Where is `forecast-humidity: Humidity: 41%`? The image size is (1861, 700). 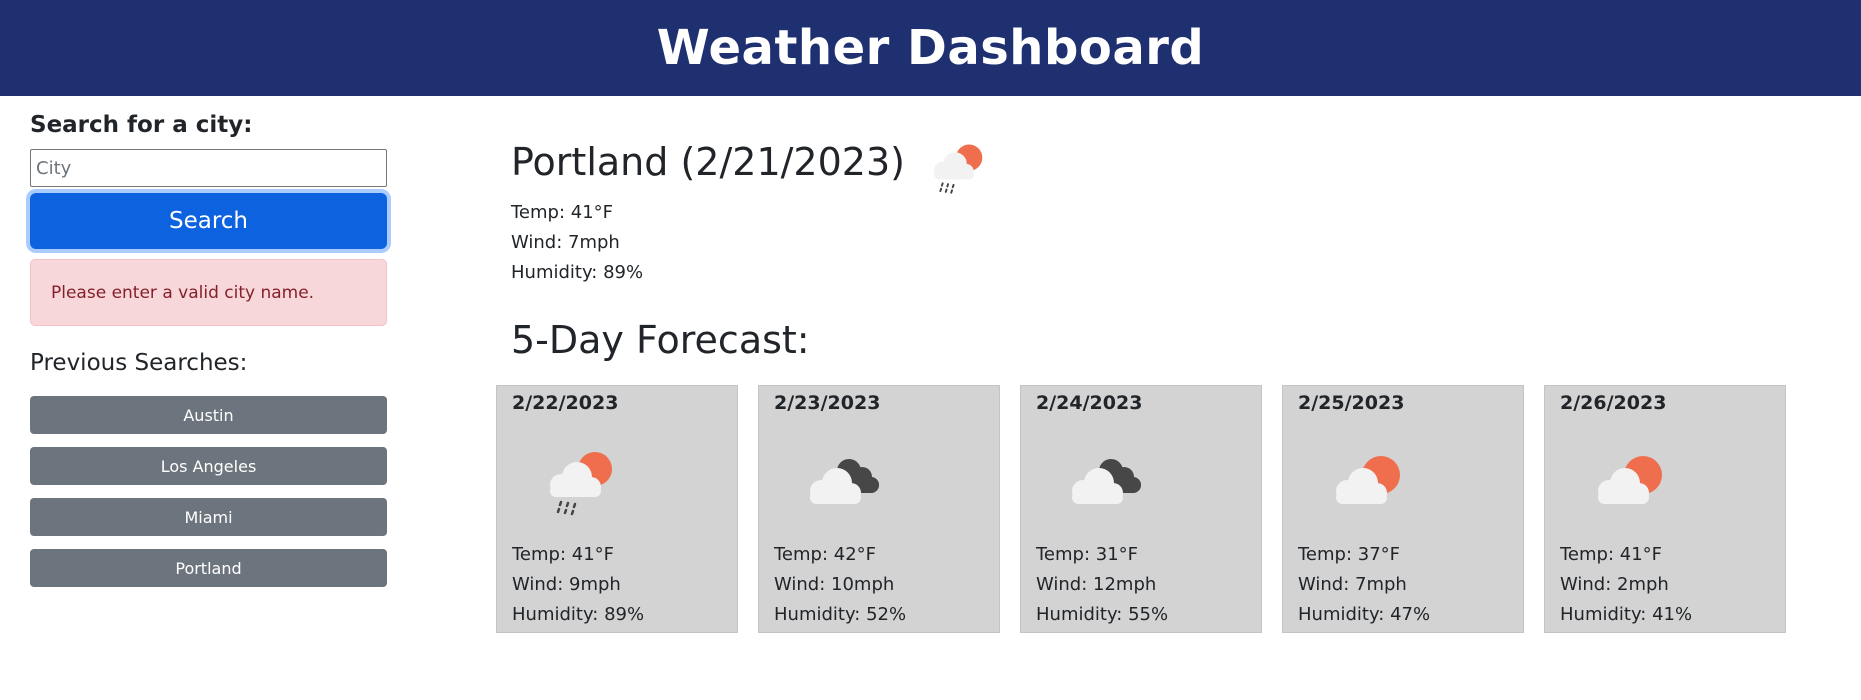
forecast-humidity: Humidity: 41% is located at coordinates (1626, 614).